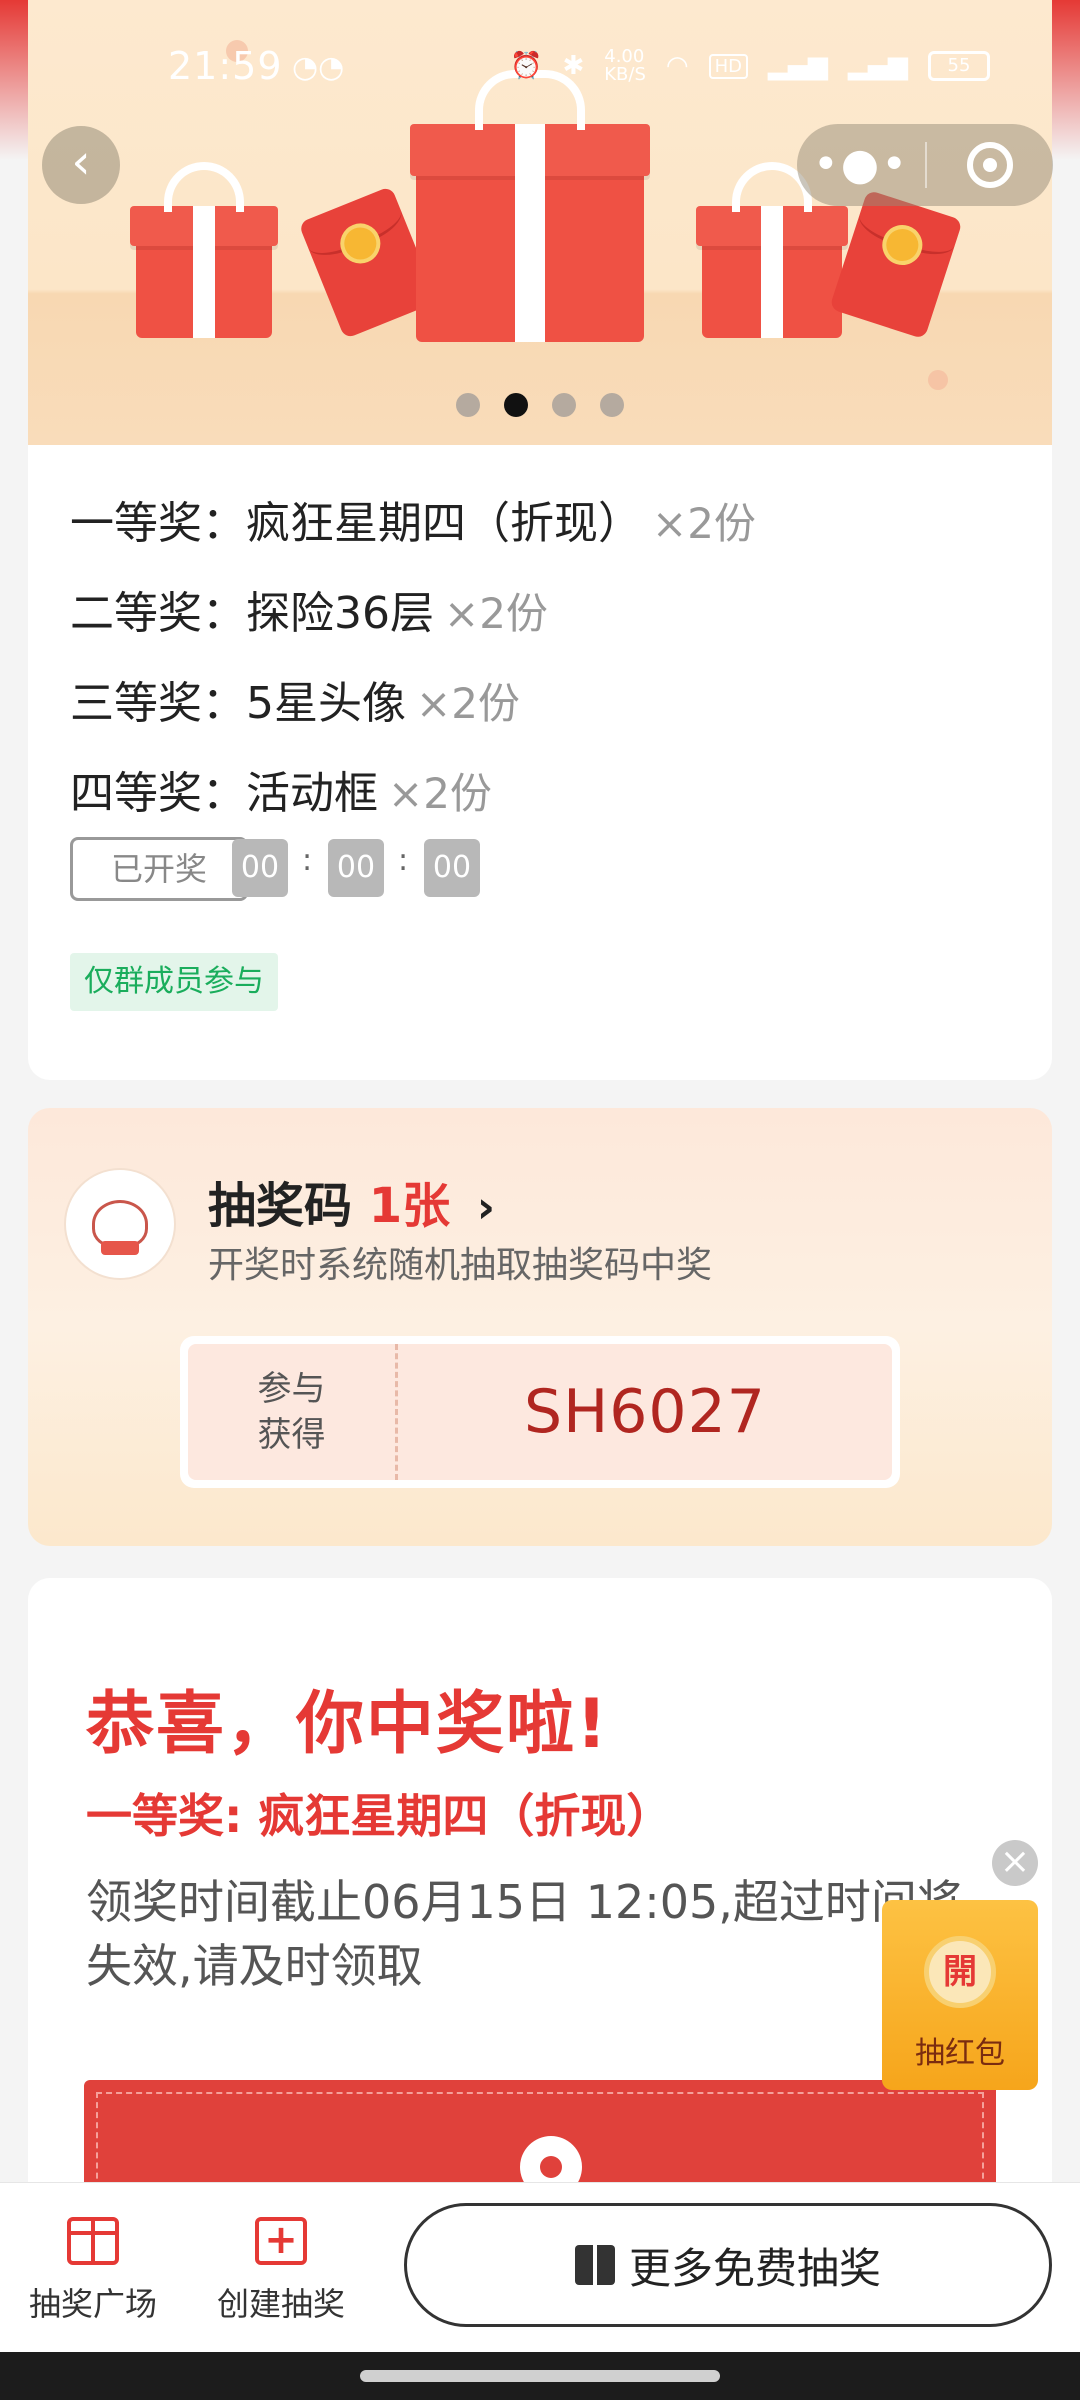  What do you see at coordinates (379, 1816) in the screenshot?
I see `win-prize: 一等奖: 疯狂星期四（折现）` at bounding box center [379, 1816].